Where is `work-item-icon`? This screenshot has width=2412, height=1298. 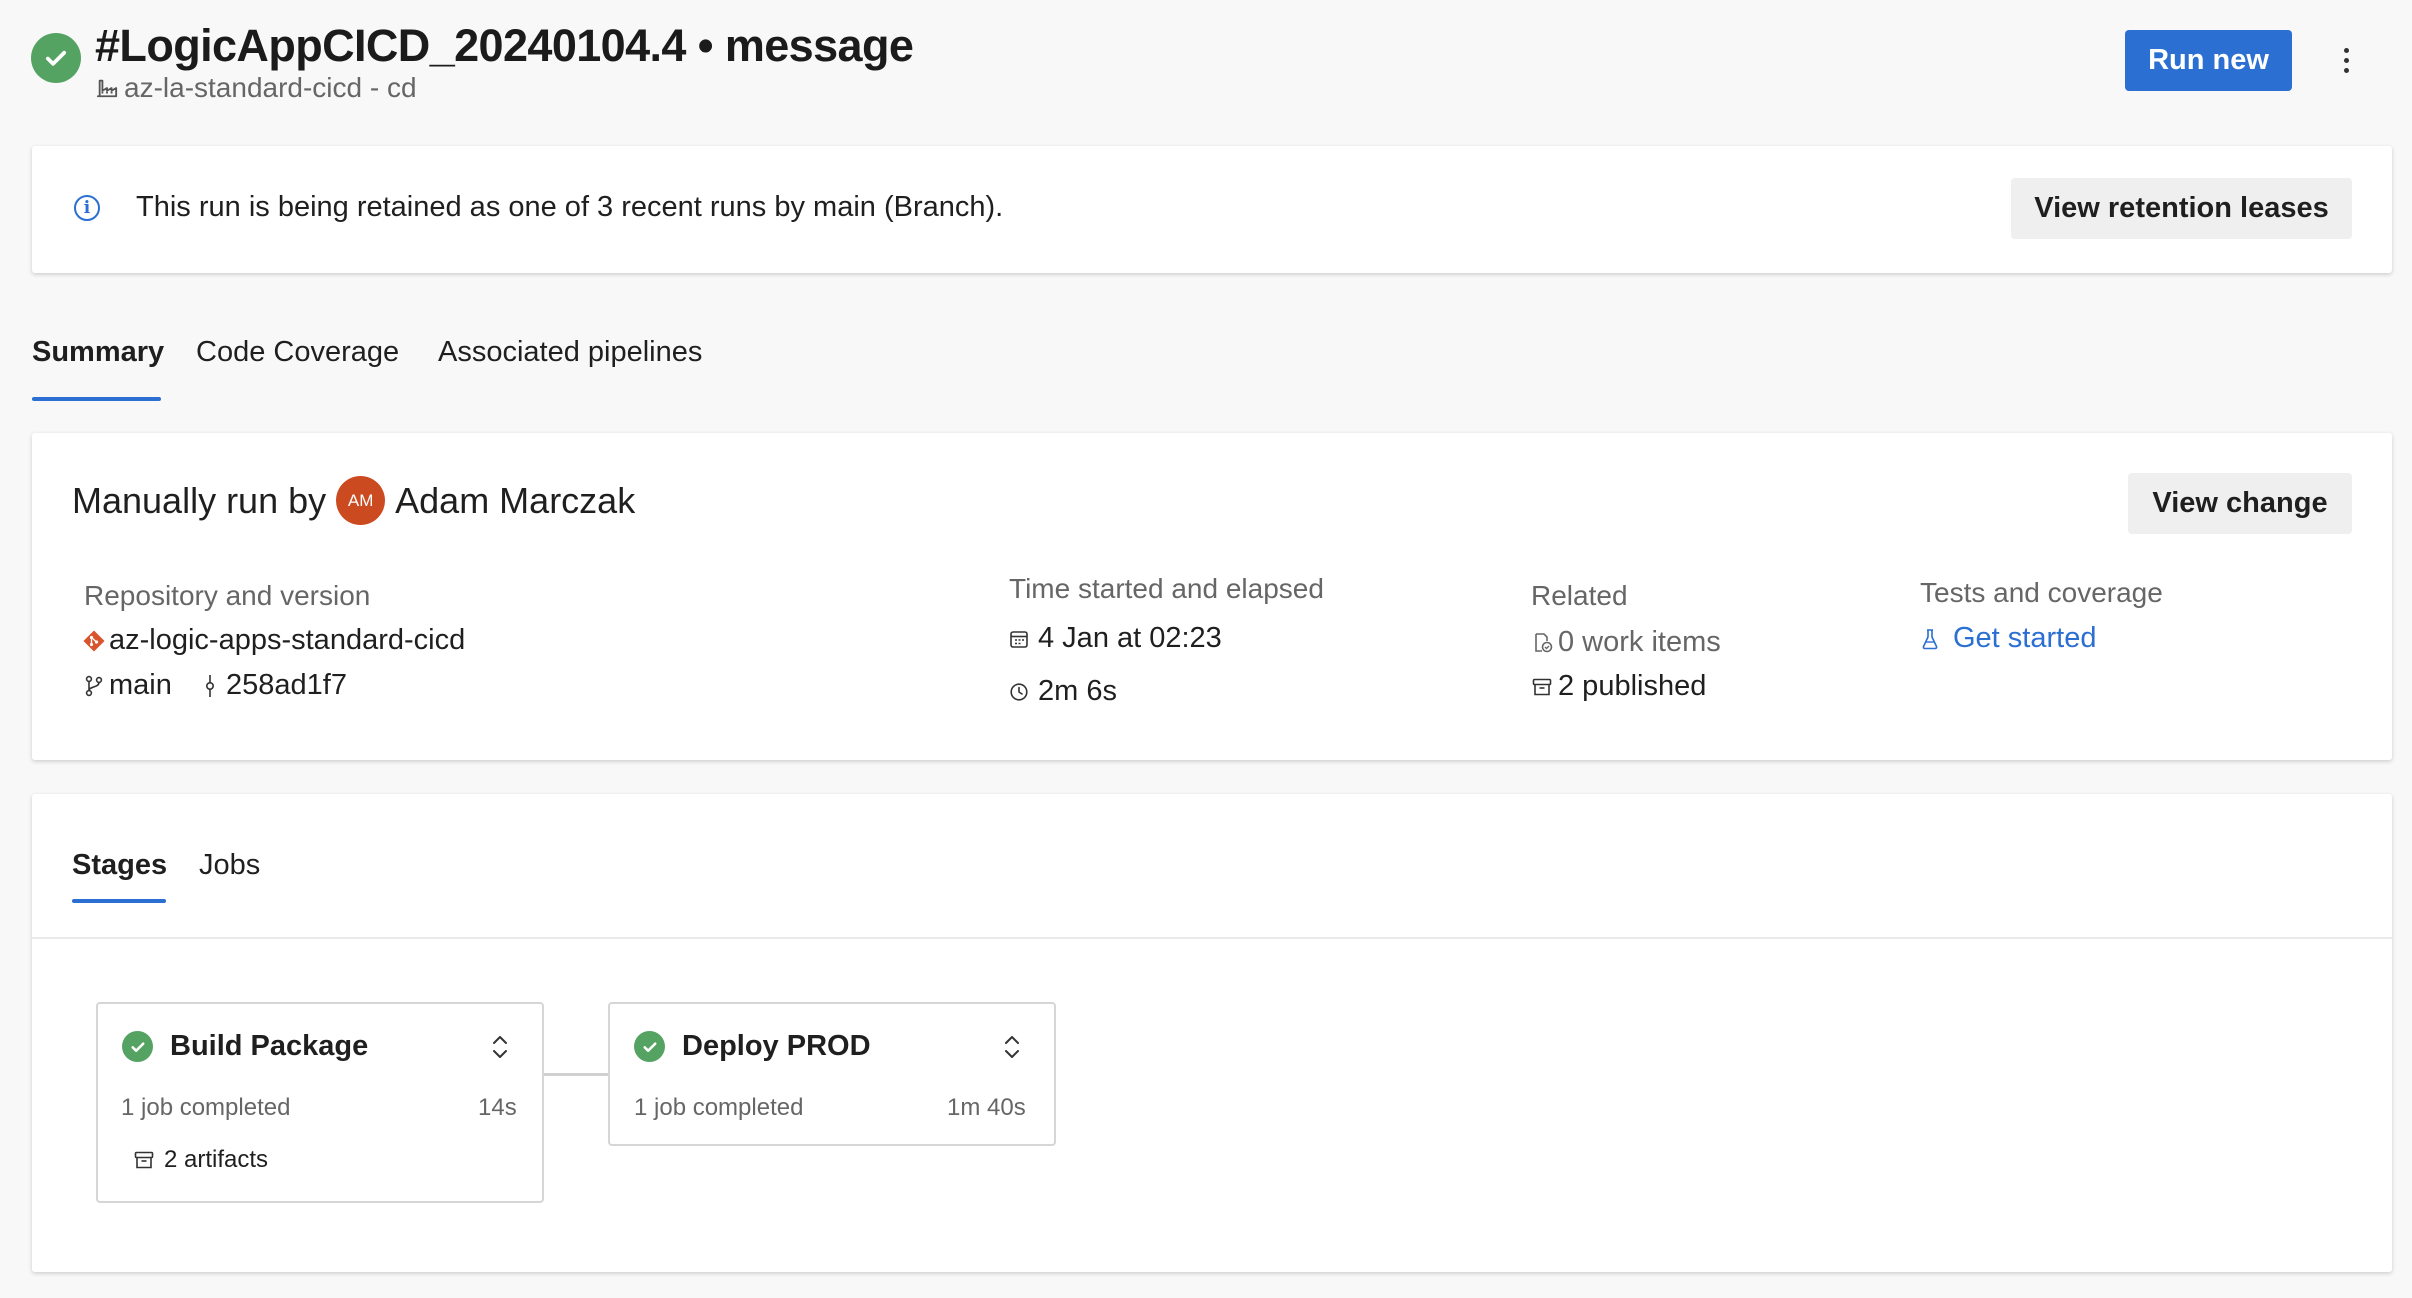
work-item-icon is located at coordinates (1543, 643).